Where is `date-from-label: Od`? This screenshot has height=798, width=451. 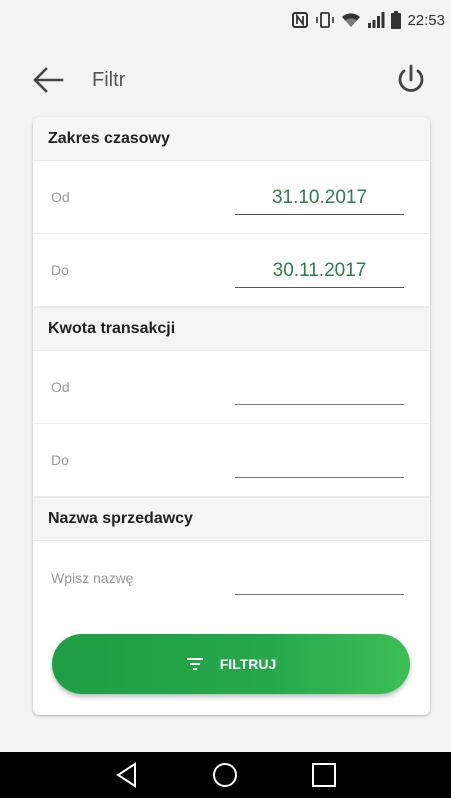 date-from-label: Od is located at coordinates (60, 197).